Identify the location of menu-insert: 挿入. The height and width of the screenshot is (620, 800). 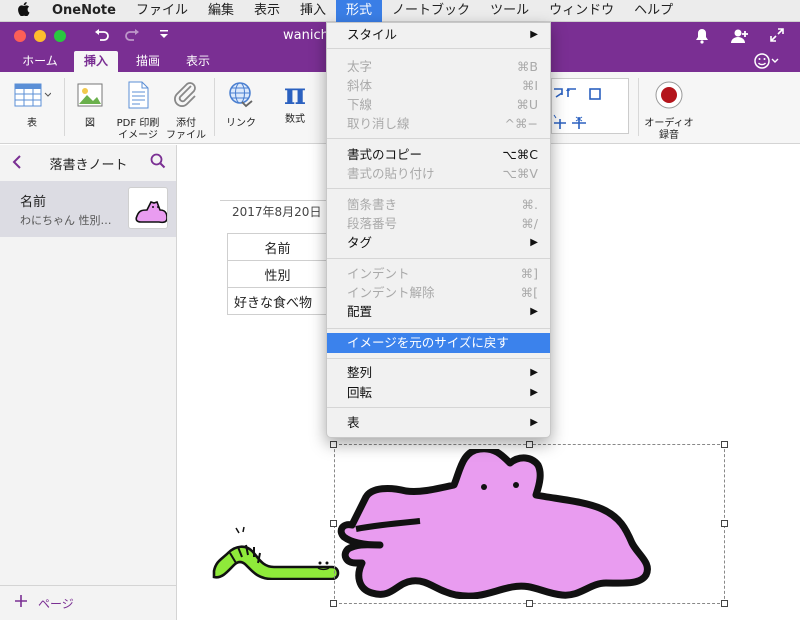
(313, 11).